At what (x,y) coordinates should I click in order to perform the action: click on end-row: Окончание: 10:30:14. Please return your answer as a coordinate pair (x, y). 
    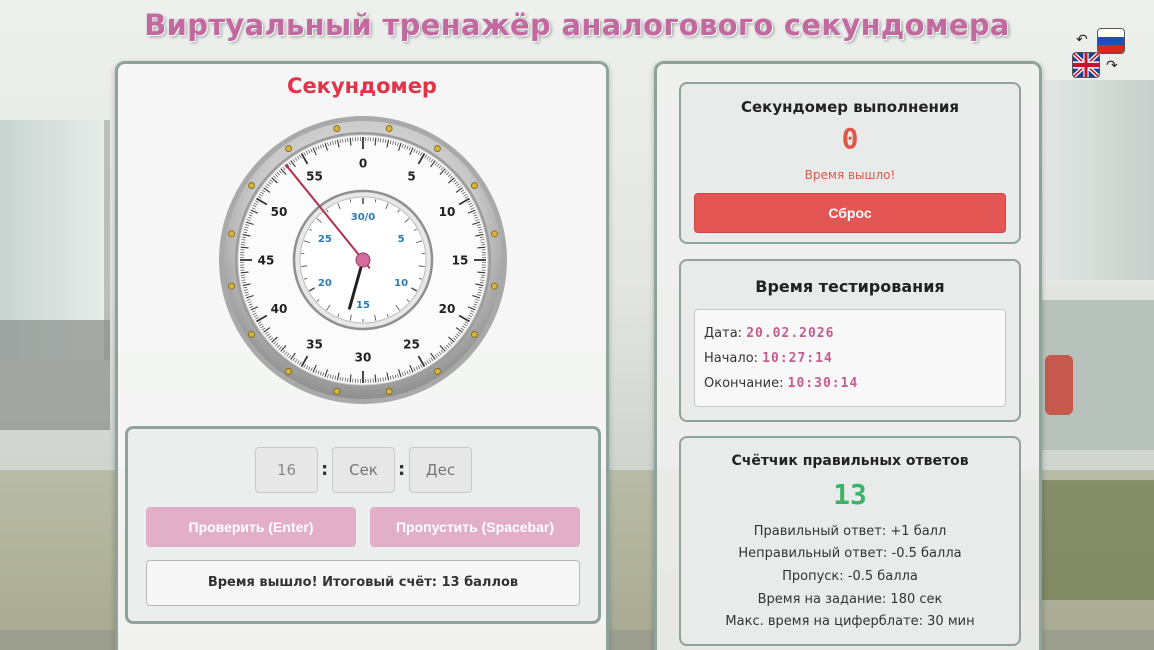
    Looking at the image, I should click on (781, 383).